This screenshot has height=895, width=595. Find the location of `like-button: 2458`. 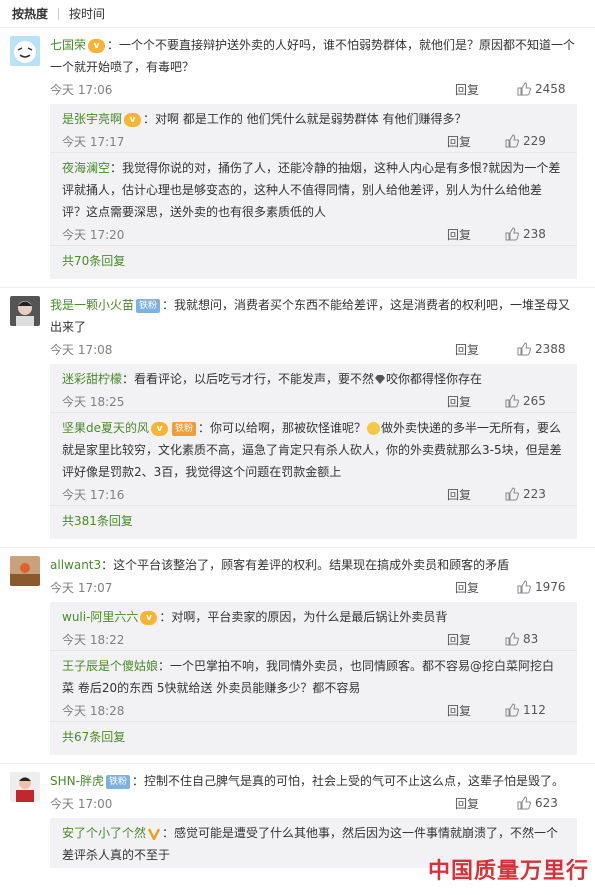

like-button: 2458 is located at coordinates (547, 89).